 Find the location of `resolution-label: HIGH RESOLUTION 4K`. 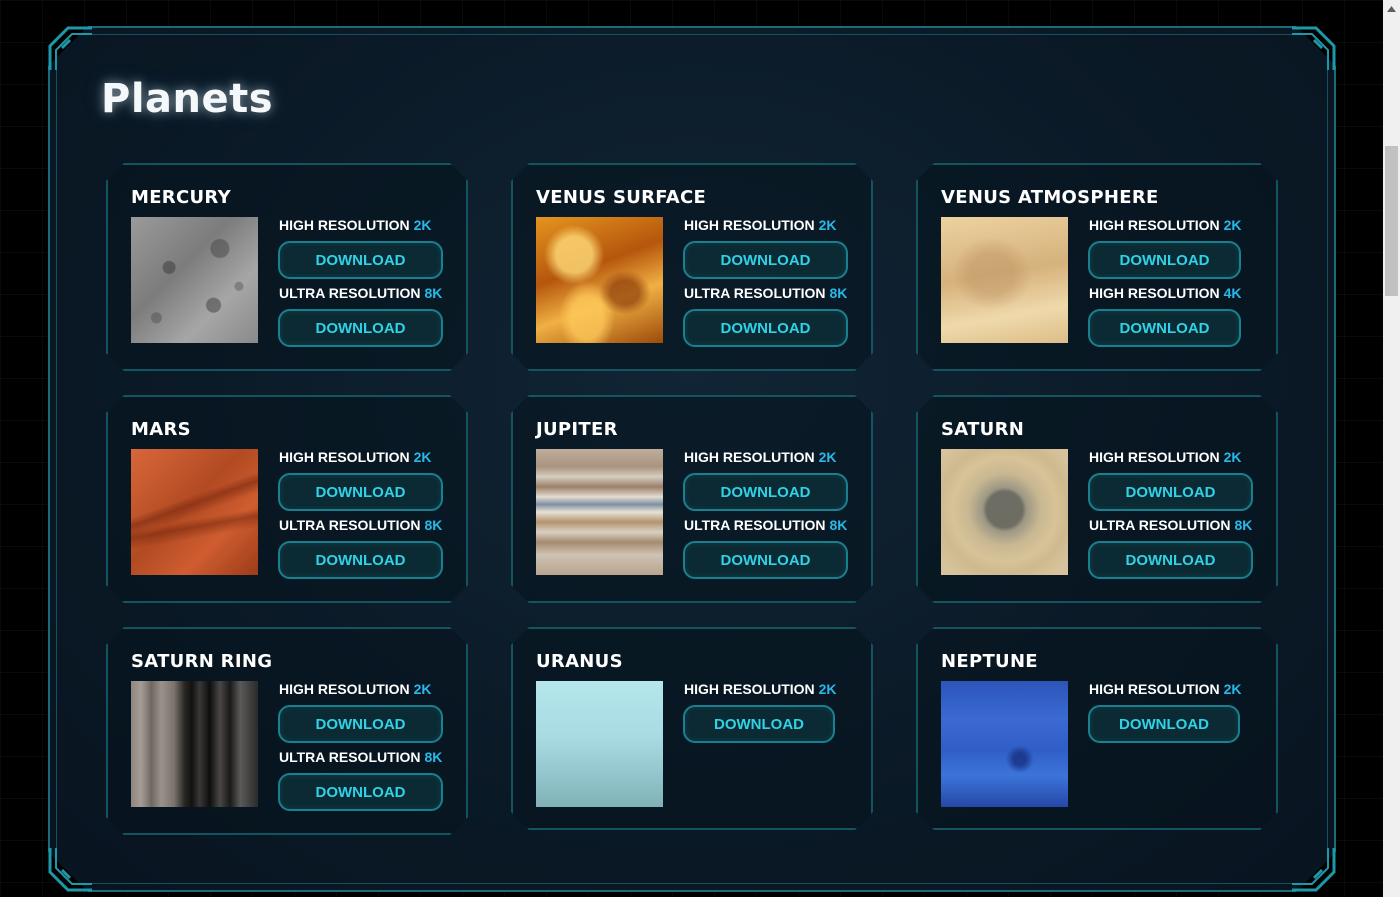

resolution-label: HIGH RESOLUTION 4K is located at coordinates (1165, 293).